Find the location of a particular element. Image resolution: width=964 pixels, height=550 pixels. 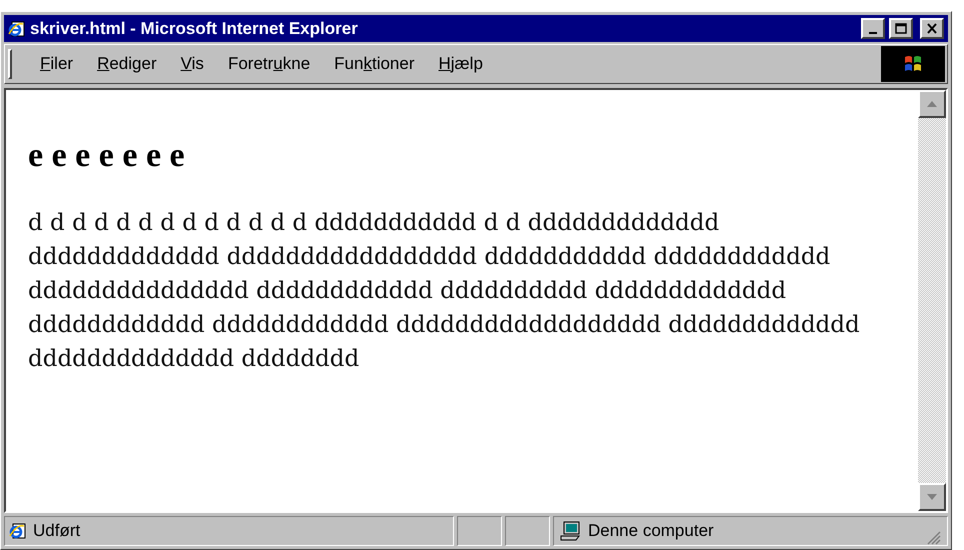

menu-item: Foretrukne is located at coordinates (269, 64).